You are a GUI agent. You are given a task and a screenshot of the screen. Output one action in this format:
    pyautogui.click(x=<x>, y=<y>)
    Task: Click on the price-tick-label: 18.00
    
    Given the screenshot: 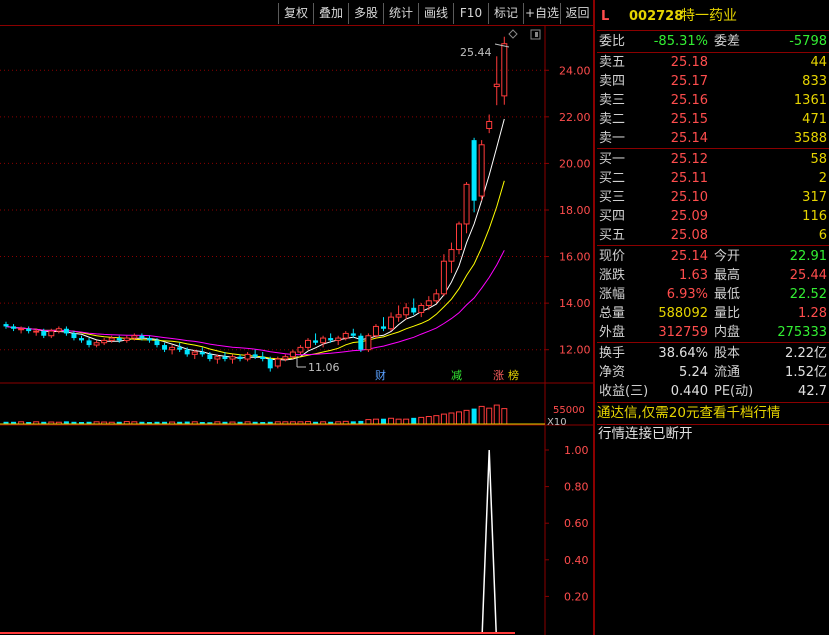 What is the action you would take?
    pyautogui.click(x=575, y=210)
    